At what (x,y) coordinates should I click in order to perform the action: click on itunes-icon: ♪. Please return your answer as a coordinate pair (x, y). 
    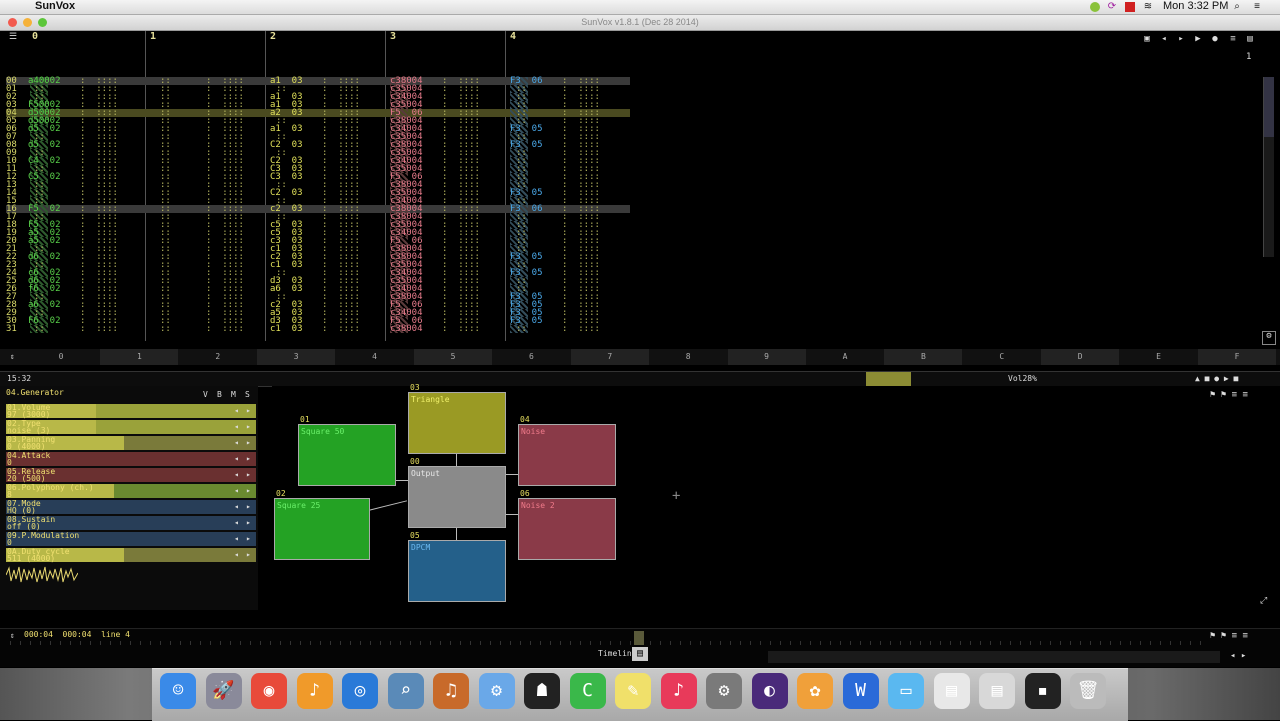
    Looking at the image, I should click on (678, 691).